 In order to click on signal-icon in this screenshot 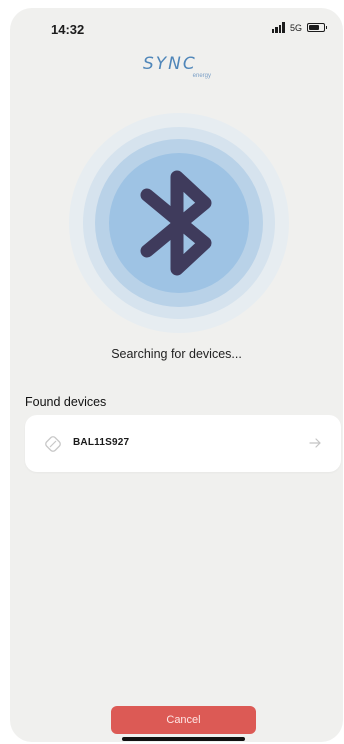, I will do `click(278, 27)`.